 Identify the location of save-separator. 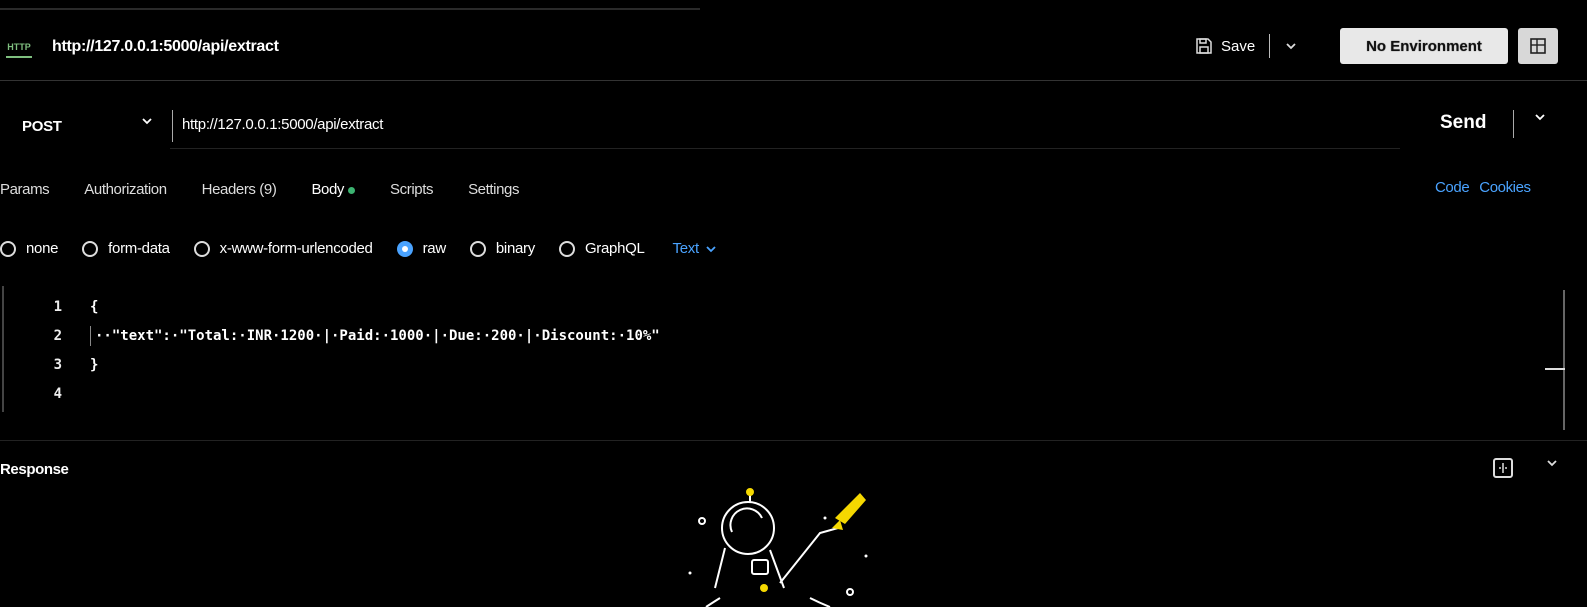
(1270, 46).